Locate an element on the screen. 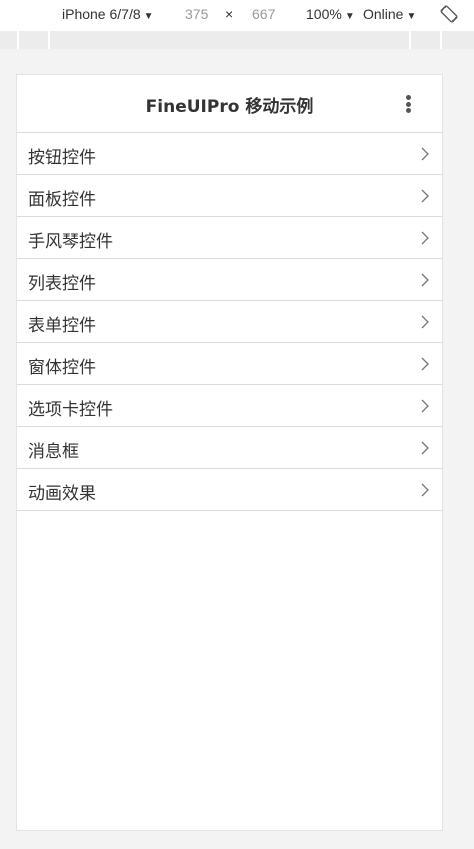 The width and height of the screenshot is (474, 849). menu-item-label: 列表控件 is located at coordinates (62, 284).